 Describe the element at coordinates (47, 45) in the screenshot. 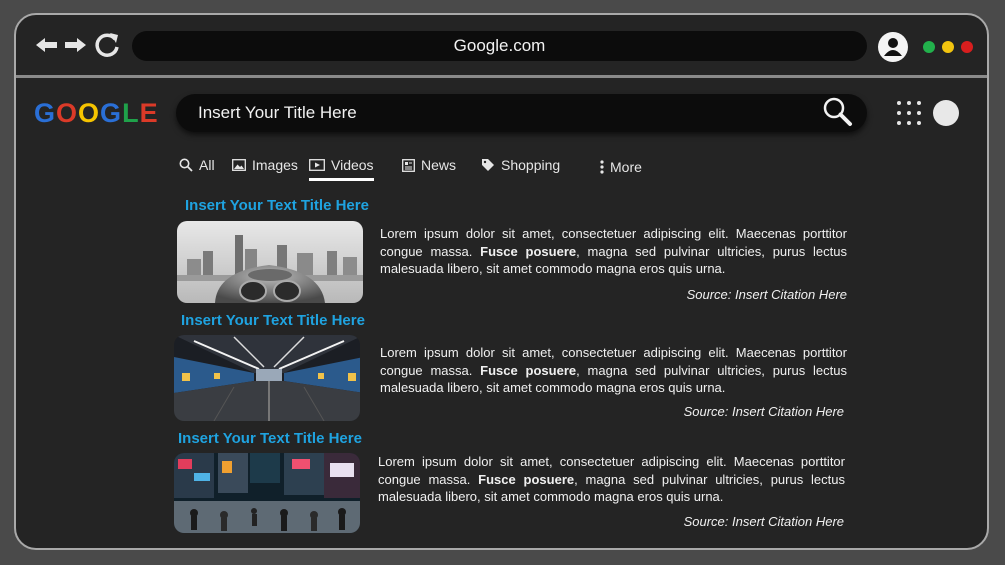

I see `back-arrow-icon` at that location.